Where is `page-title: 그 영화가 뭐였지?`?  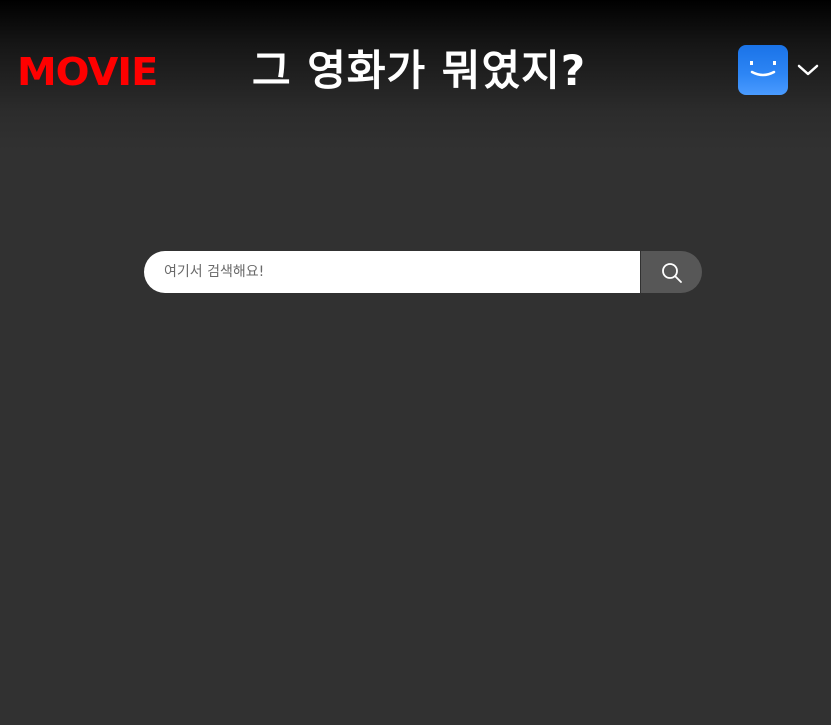
page-title: 그 영화가 뭐였지? is located at coordinates (419, 70).